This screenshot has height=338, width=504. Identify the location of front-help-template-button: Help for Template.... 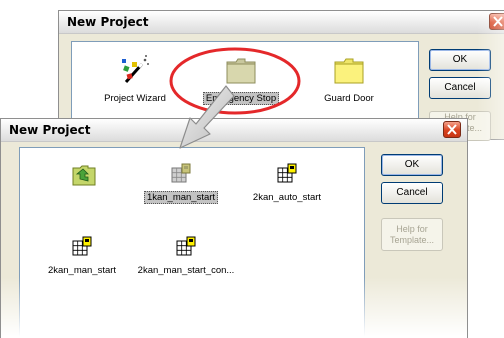
(412, 234).